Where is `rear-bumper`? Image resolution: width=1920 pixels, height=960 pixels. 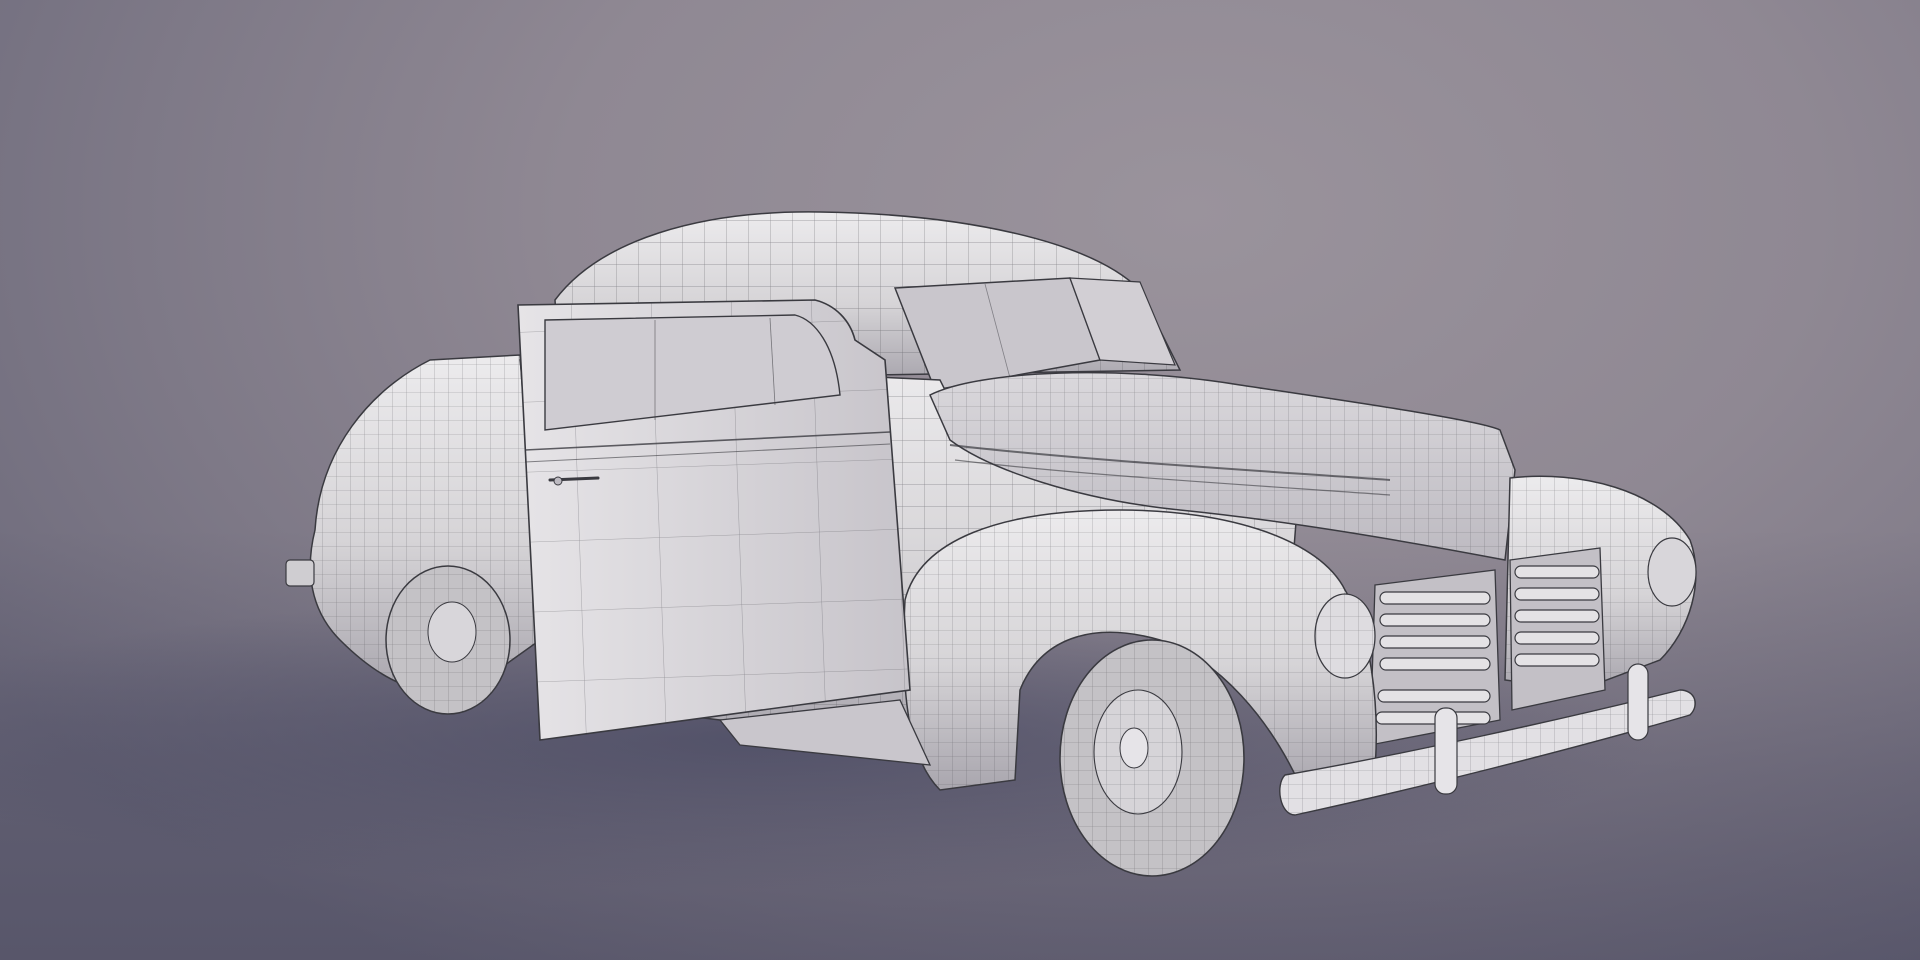
rear-bumper is located at coordinates (300, 573).